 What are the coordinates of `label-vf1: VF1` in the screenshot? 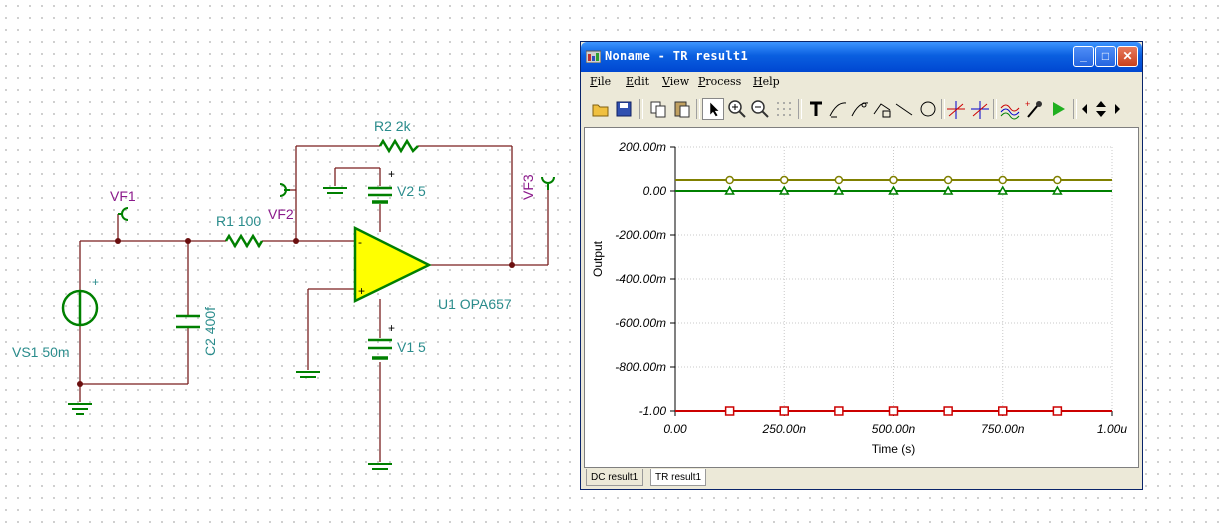 It's located at (123, 196).